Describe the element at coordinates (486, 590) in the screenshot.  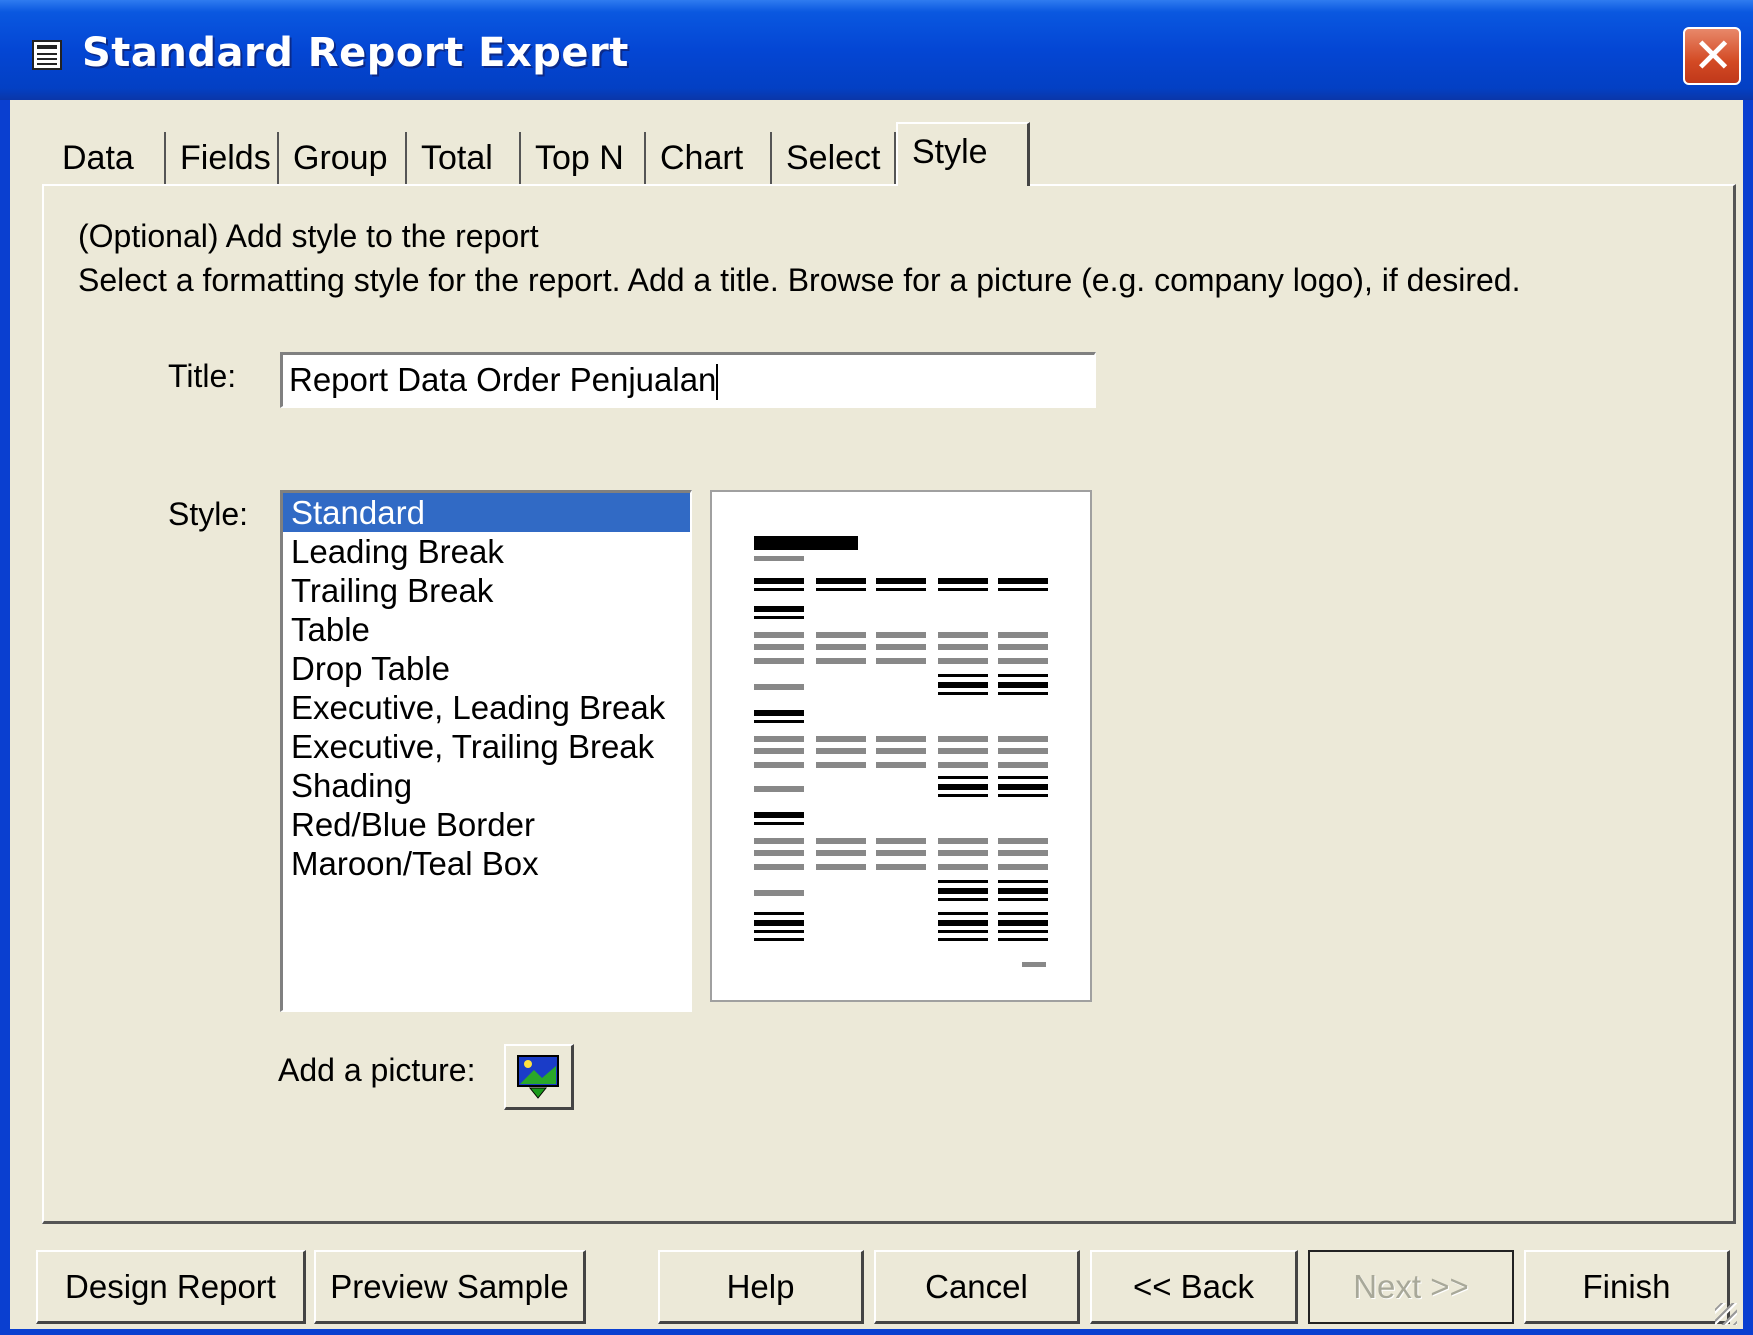
I see `style-option-trailing-break: Trailing Break` at that location.